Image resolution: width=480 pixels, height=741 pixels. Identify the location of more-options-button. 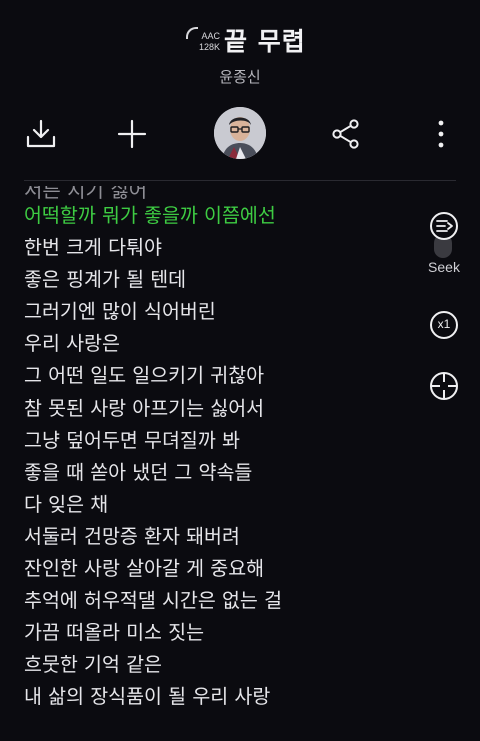
(441, 134).